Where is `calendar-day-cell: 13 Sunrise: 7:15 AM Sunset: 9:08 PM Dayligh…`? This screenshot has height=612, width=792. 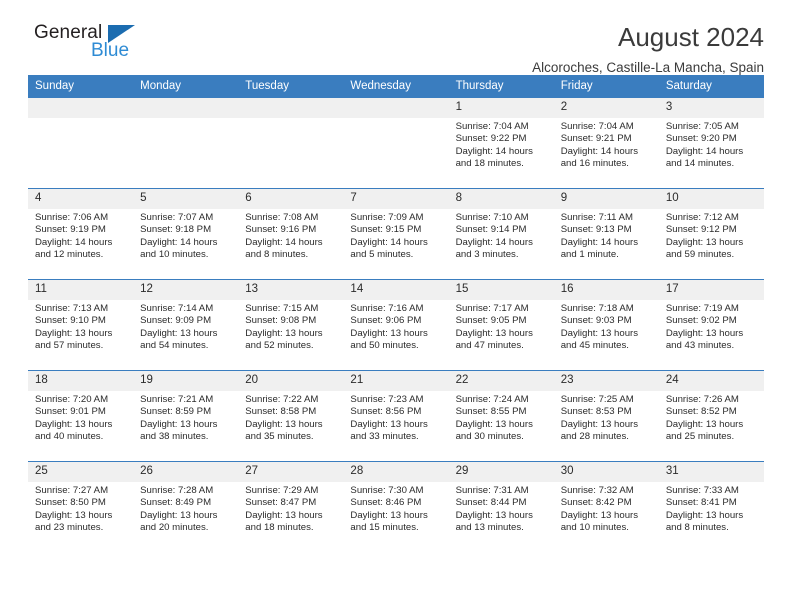
calendar-day-cell: 13 Sunrise: 7:15 AM Sunset: 9:08 PM Dayligh… is located at coordinates (291, 325).